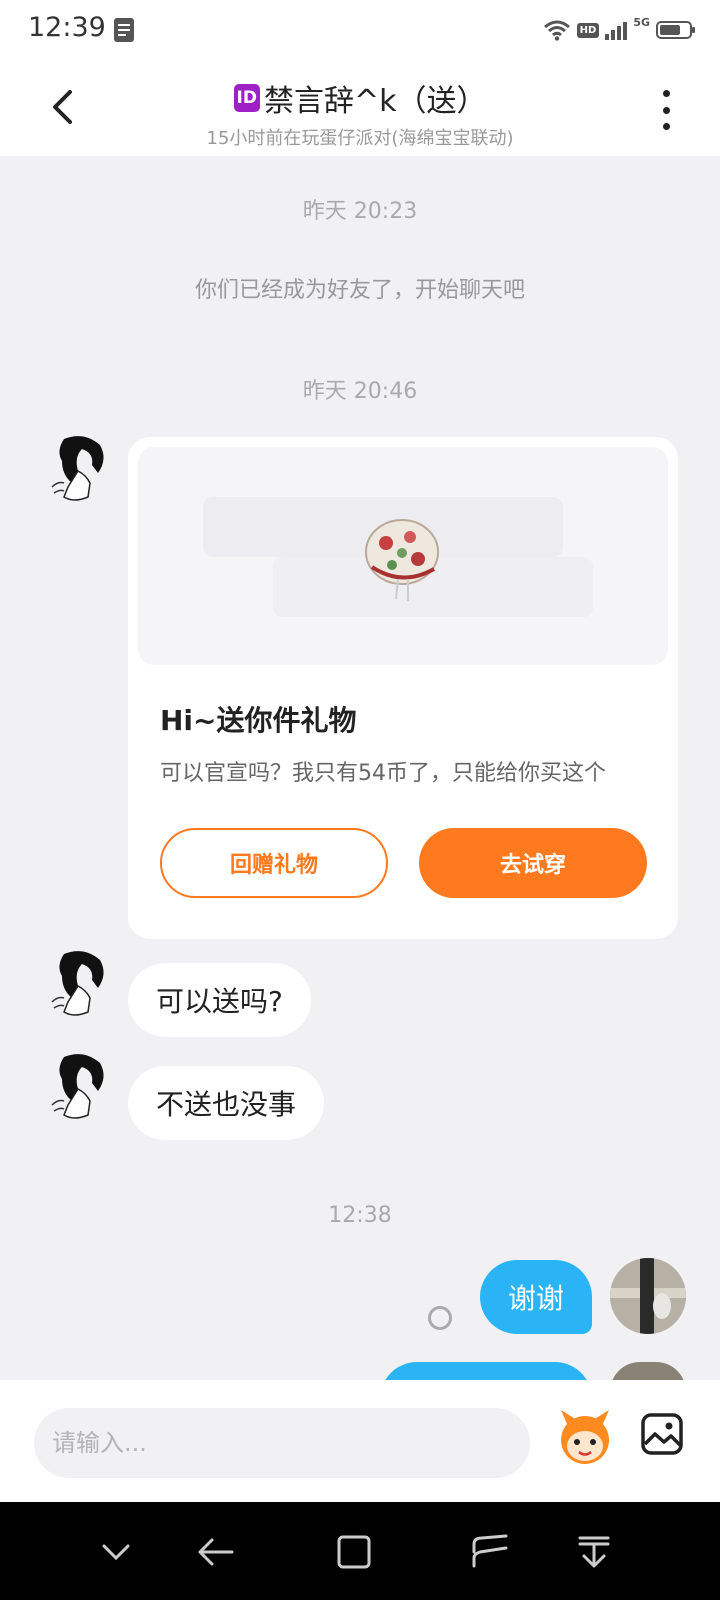 The width and height of the screenshot is (720, 1600). Describe the element at coordinates (490, 1552) in the screenshot. I see `nav-recent-icon` at that location.